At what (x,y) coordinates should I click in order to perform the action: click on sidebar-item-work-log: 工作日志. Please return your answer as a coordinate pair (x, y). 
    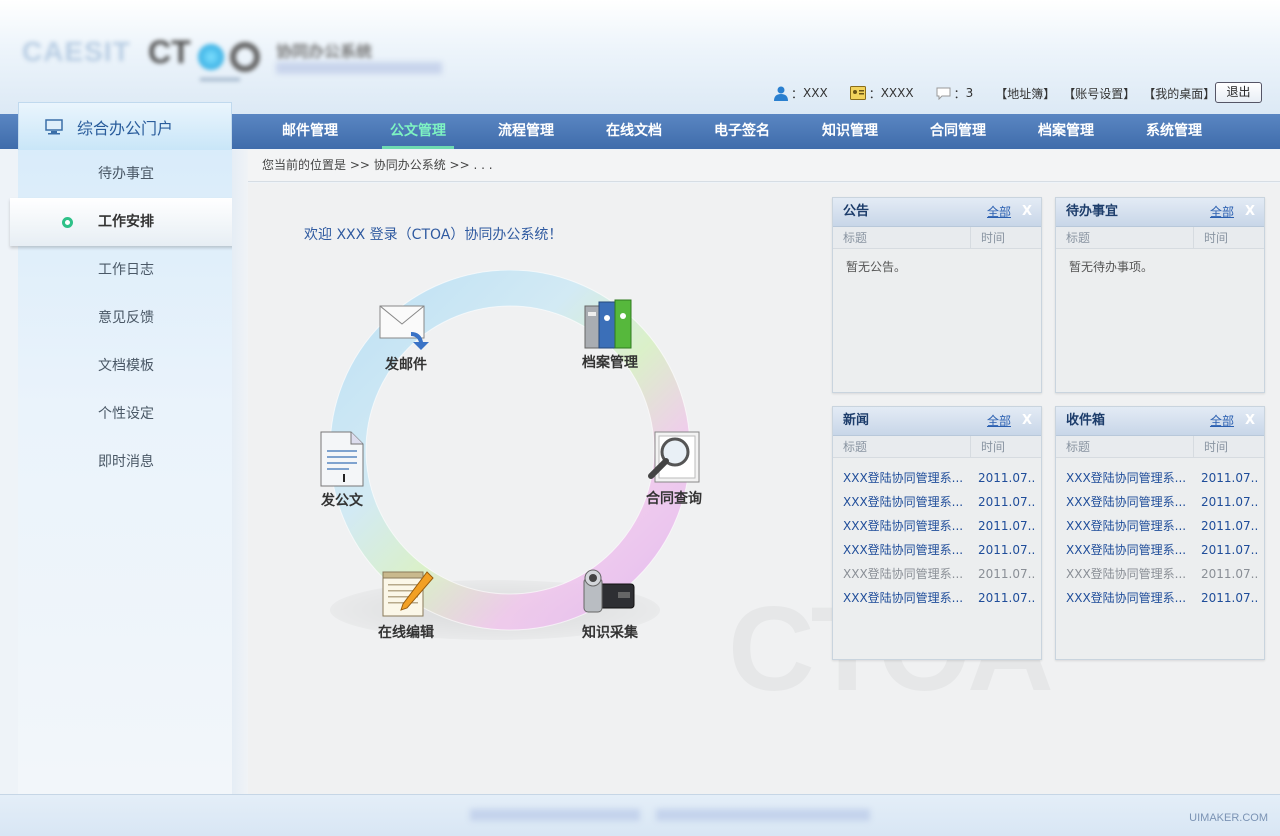
    Looking at the image, I should click on (125, 270).